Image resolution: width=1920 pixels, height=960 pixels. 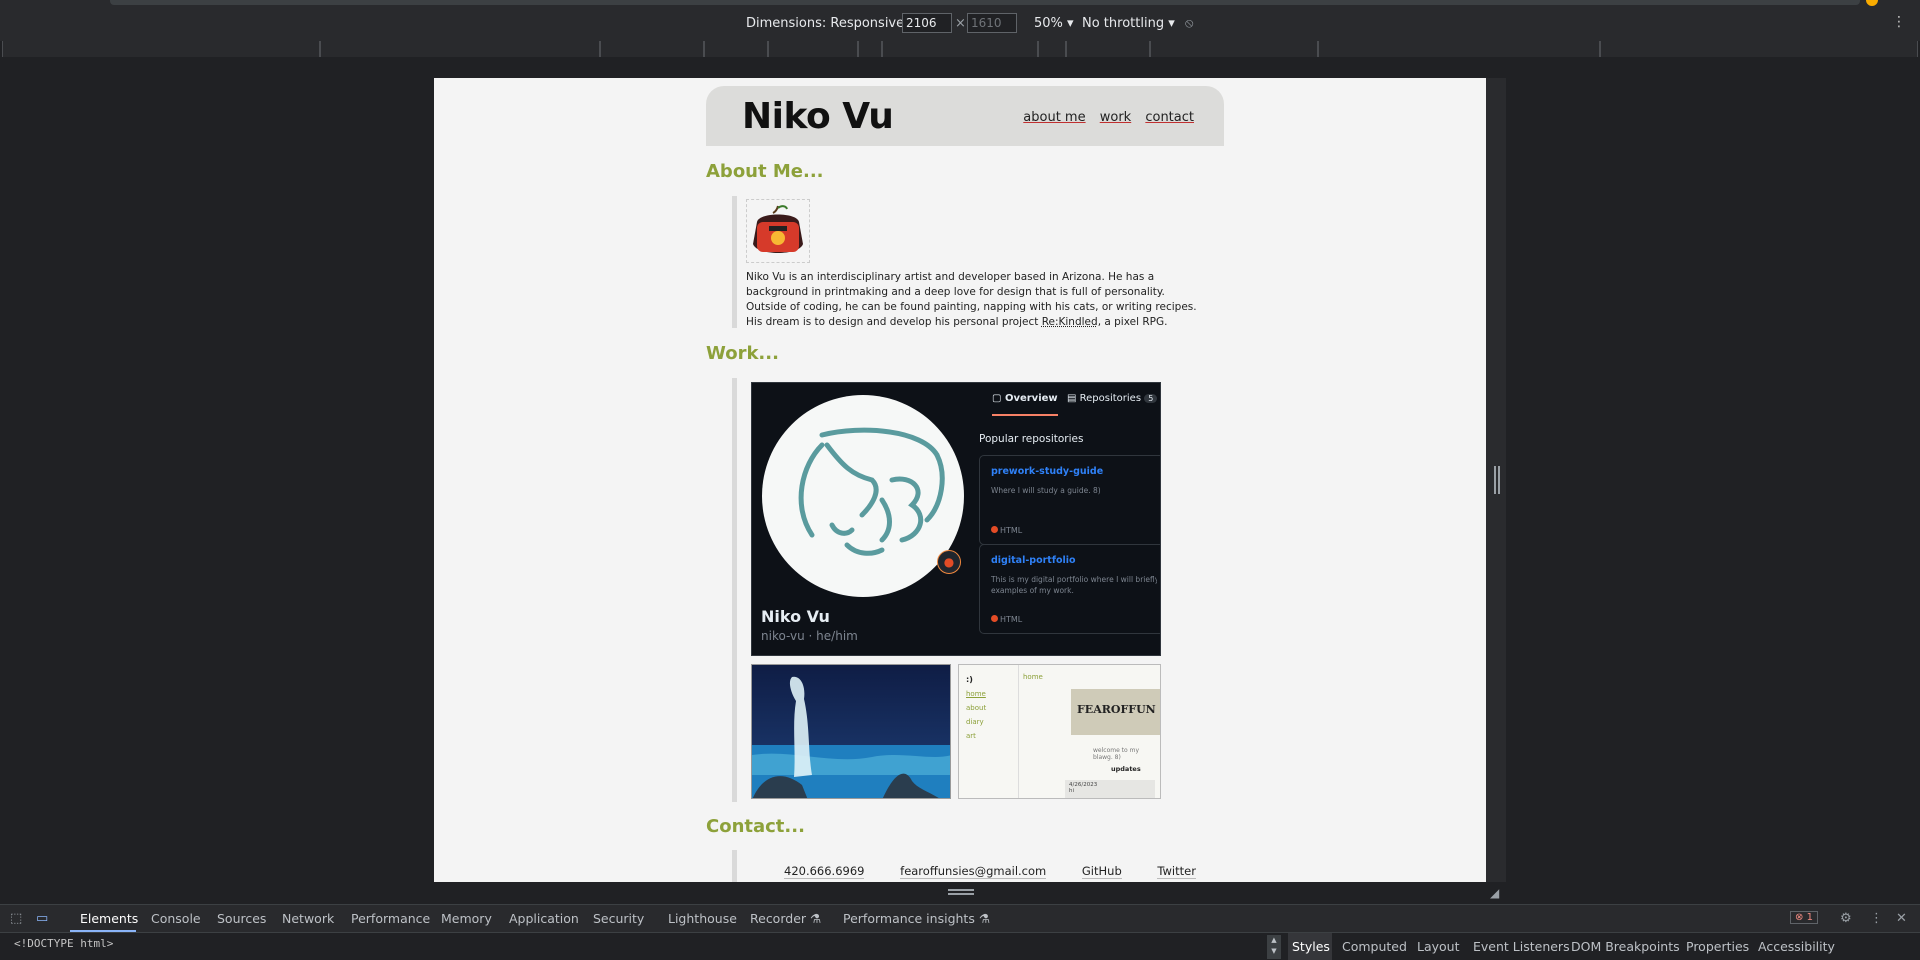 I want to click on nav-link-about: about me, so click(x=1054, y=117).